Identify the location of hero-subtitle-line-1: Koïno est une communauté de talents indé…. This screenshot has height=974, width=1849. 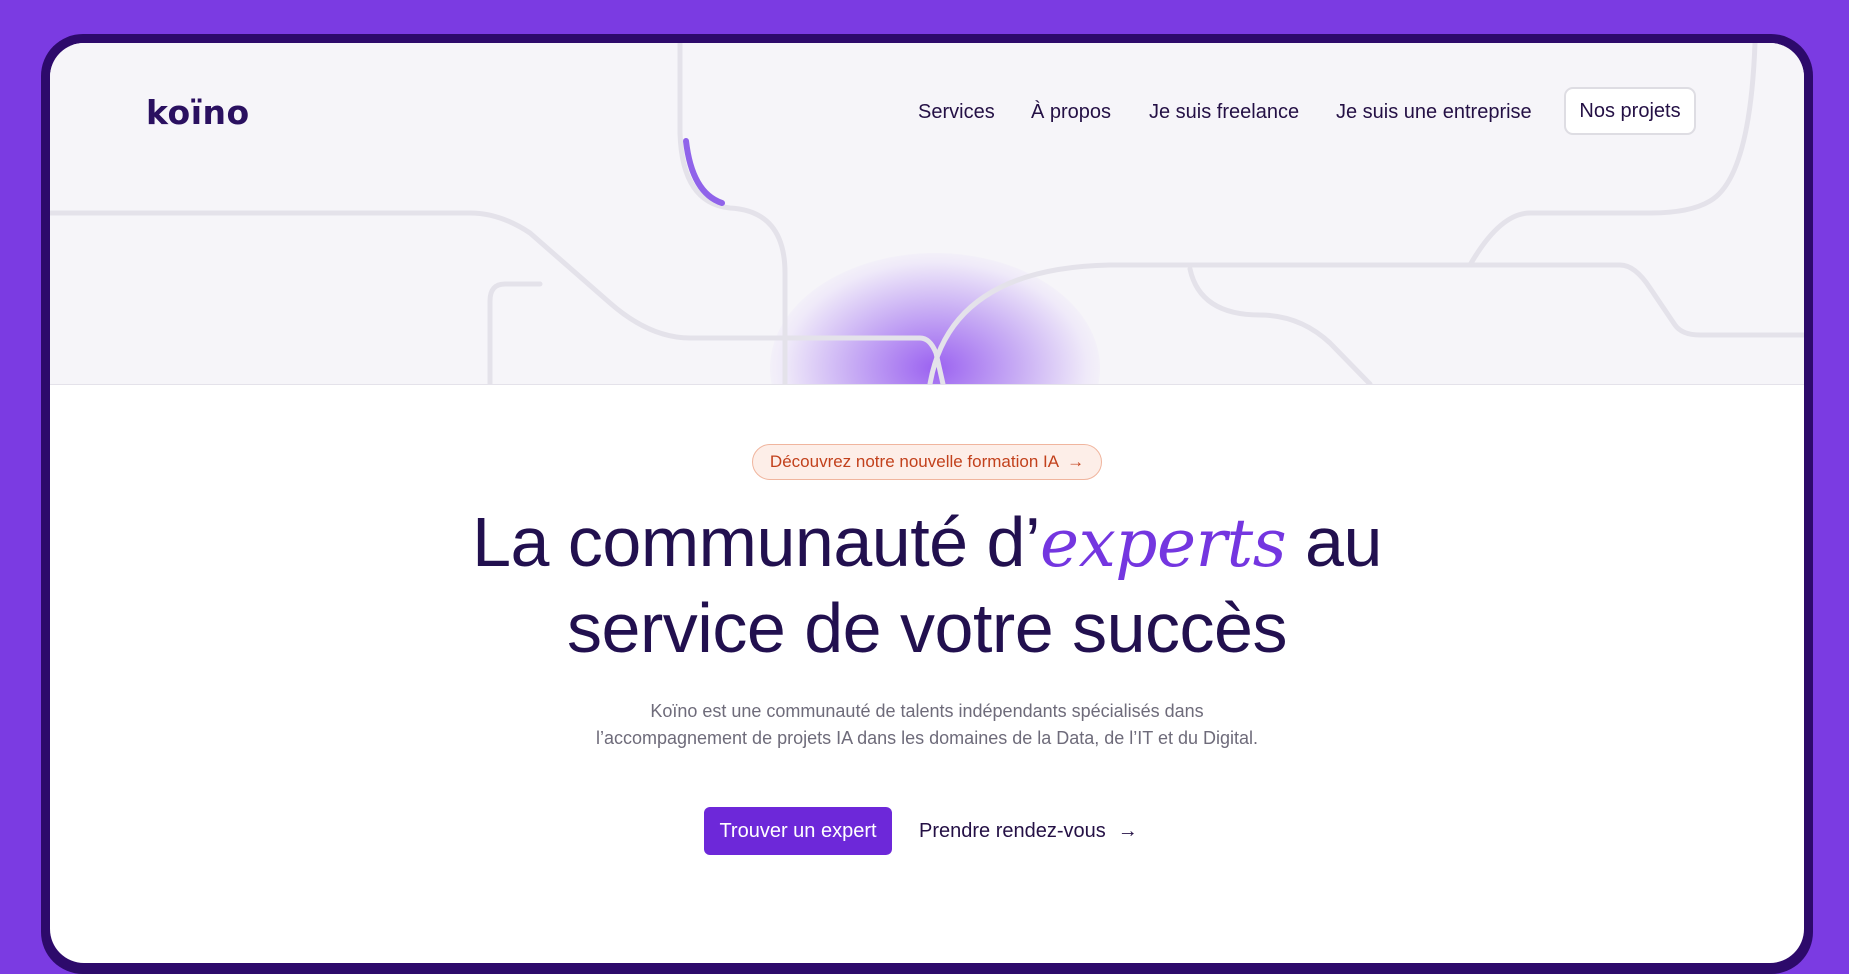
(927, 711).